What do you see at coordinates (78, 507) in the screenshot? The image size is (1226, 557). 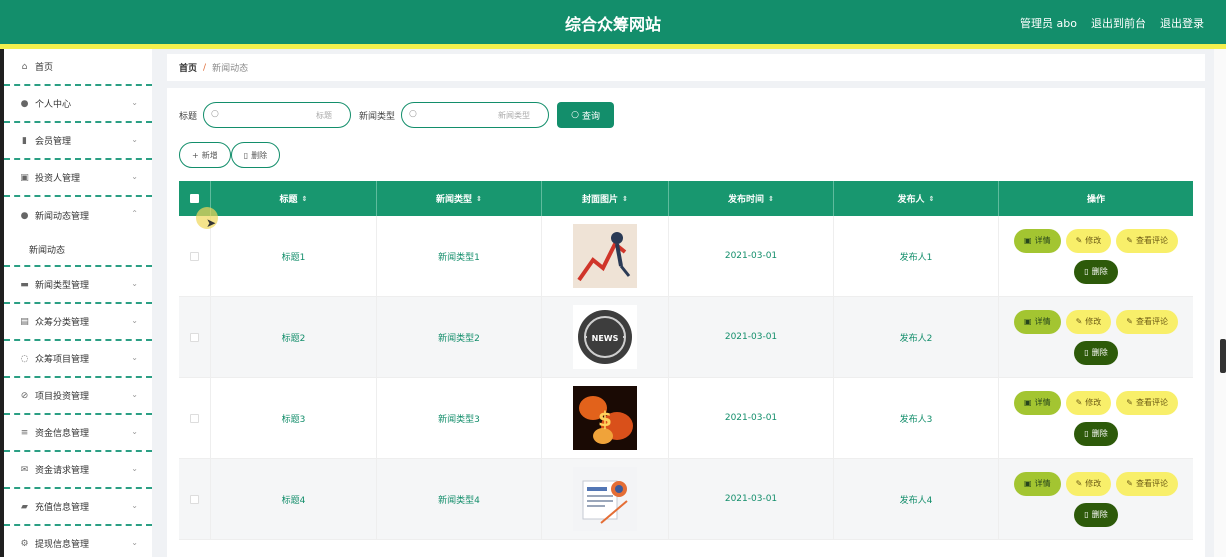 I see `sidebar-item-recharge: ▰ 充值信息管理 ⌄` at bounding box center [78, 507].